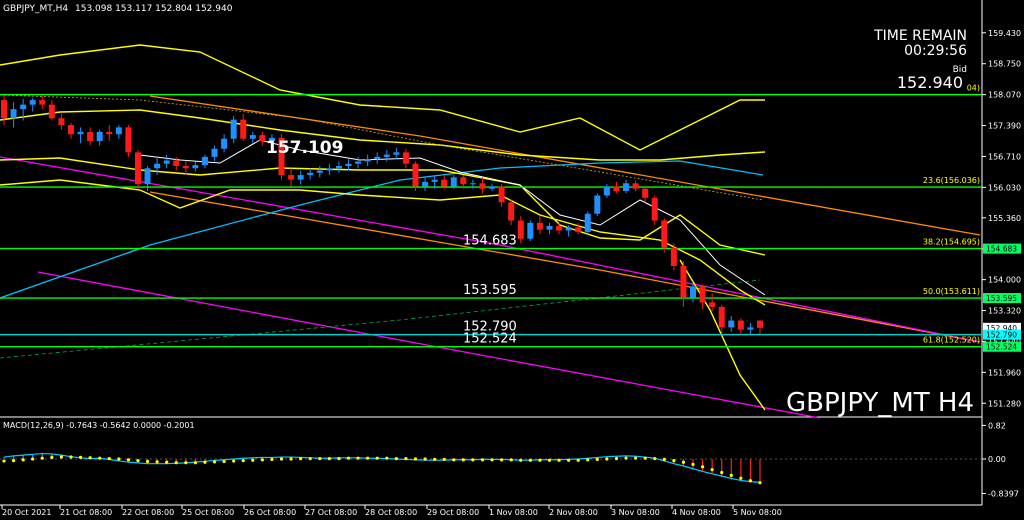 This screenshot has width=1024, height=520. What do you see at coordinates (951, 340) in the screenshot?
I see `fib-label: 61.8(152.520)` at bounding box center [951, 340].